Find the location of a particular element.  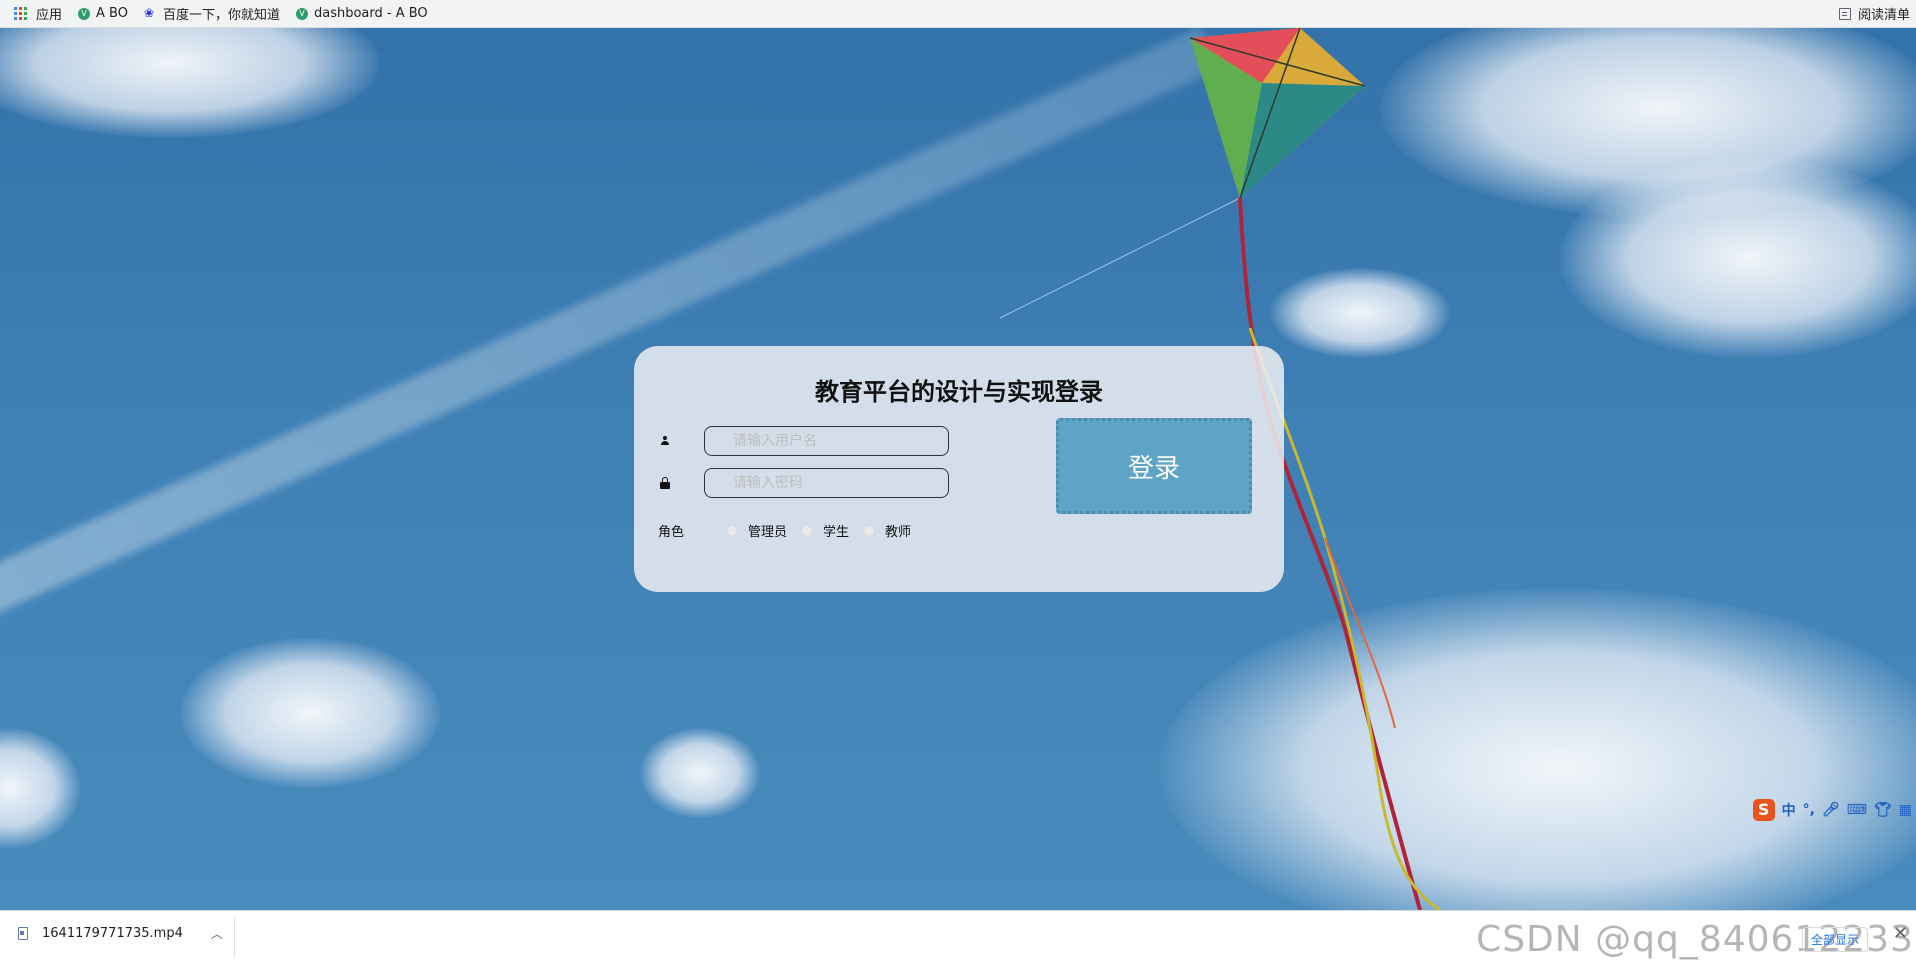

keyboard-icon: ⌨ is located at coordinates (1857, 810).